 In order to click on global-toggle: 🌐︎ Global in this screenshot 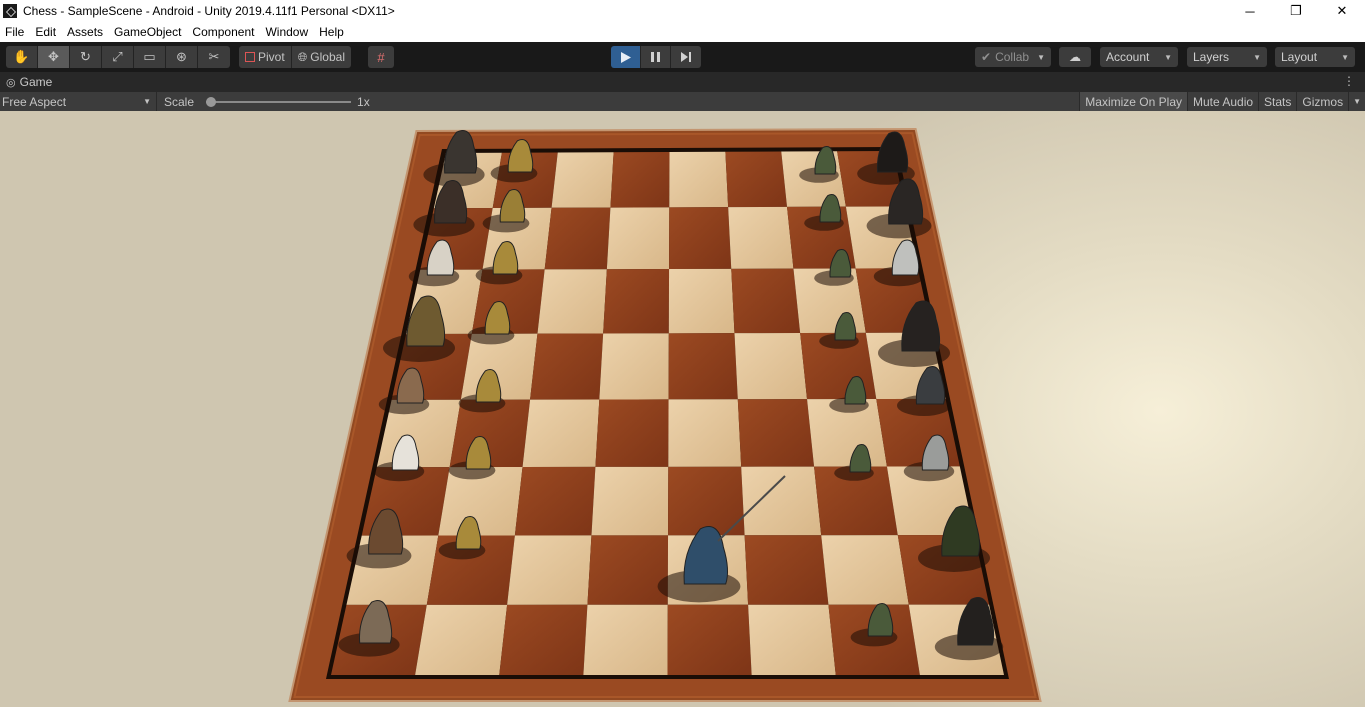, I will do `click(321, 57)`.